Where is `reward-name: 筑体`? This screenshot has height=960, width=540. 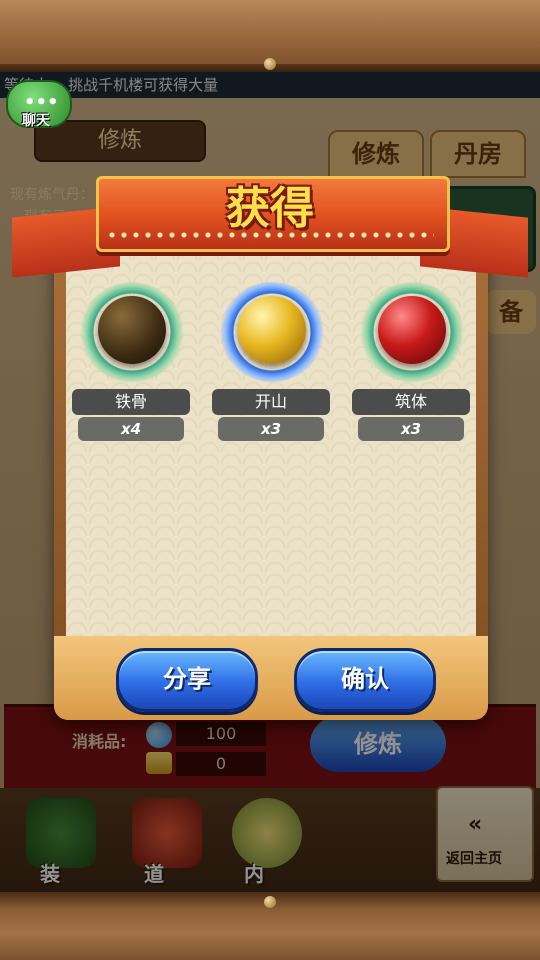 reward-name: 筑体 is located at coordinates (411, 402).